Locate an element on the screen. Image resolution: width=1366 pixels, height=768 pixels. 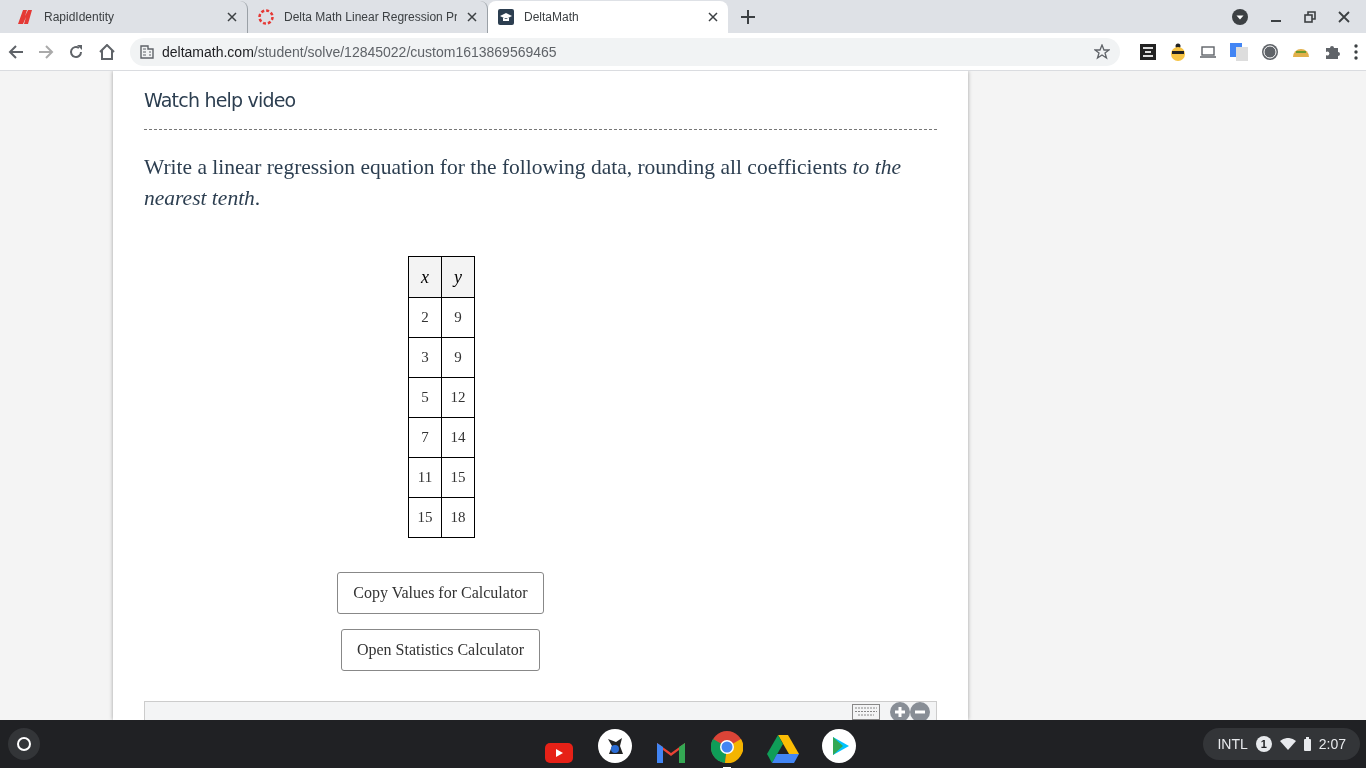
column-header: y is located at coordinates (458, 277).